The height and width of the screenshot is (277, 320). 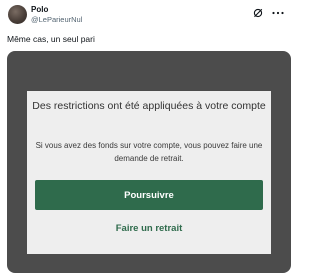 I want to click on avatar, so click(x=17, y=14).